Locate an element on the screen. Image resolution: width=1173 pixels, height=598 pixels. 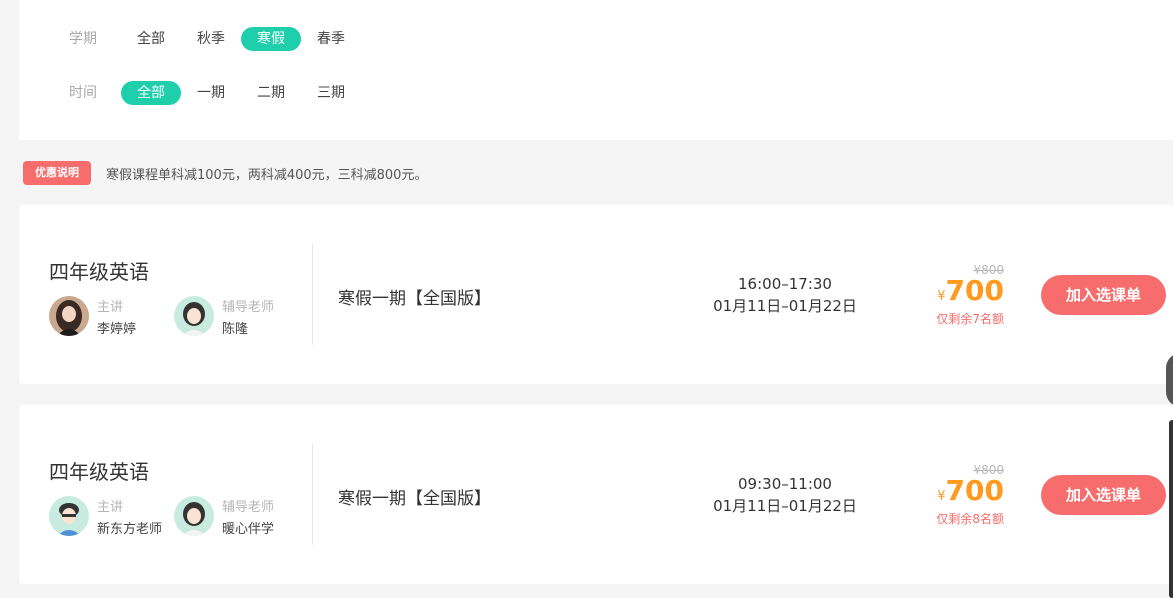
promo-tag: 优惠说明 is located at coordinates (57, 173).